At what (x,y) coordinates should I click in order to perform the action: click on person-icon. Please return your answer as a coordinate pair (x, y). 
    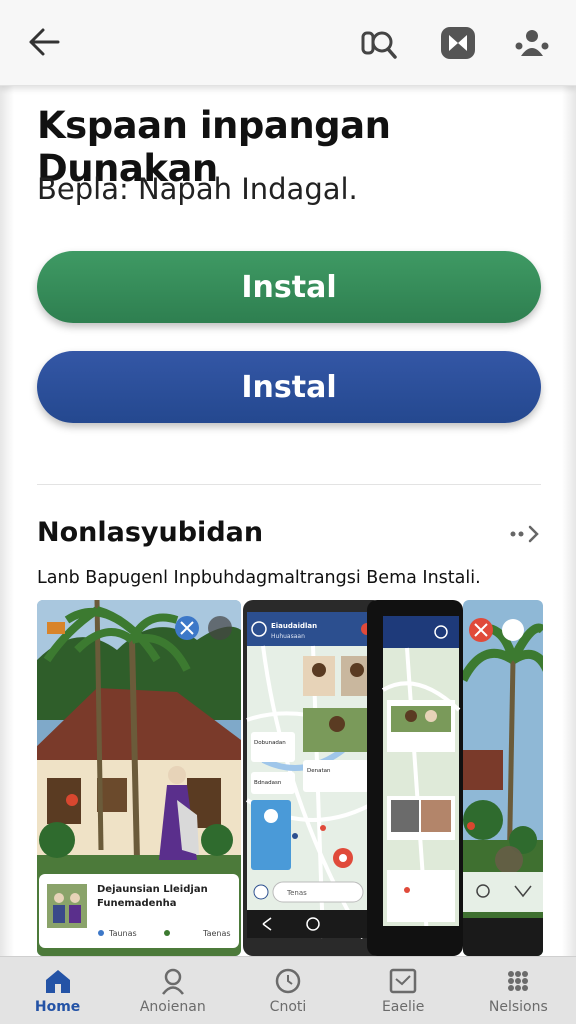
    Looking at the image, I should click on (172, 981).